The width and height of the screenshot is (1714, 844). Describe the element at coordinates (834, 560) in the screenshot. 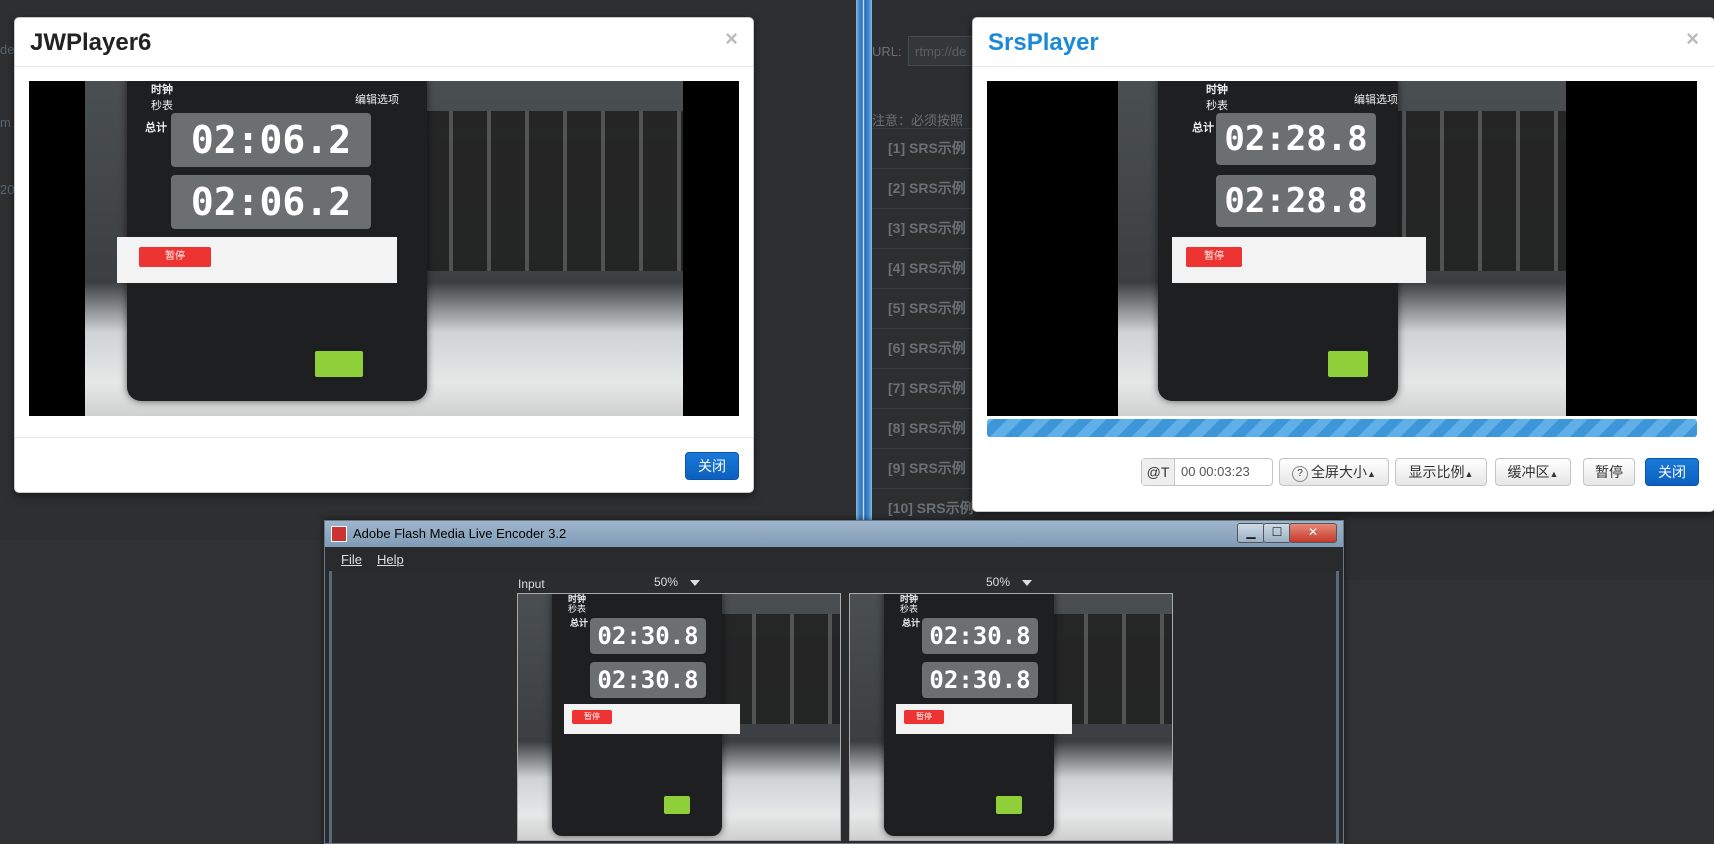

I see `menu-bar: File Help` at that location.